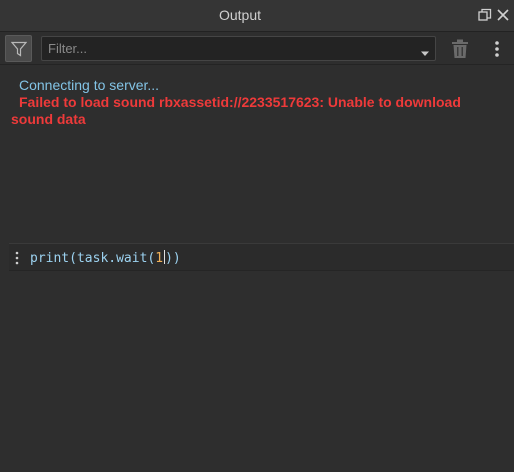 The height and width of the screenshot is (472, 514). What do you see at coordinates (425, 50) in the screenshot?
I see `chevron-down-icon` at bounding box center [425, 50].